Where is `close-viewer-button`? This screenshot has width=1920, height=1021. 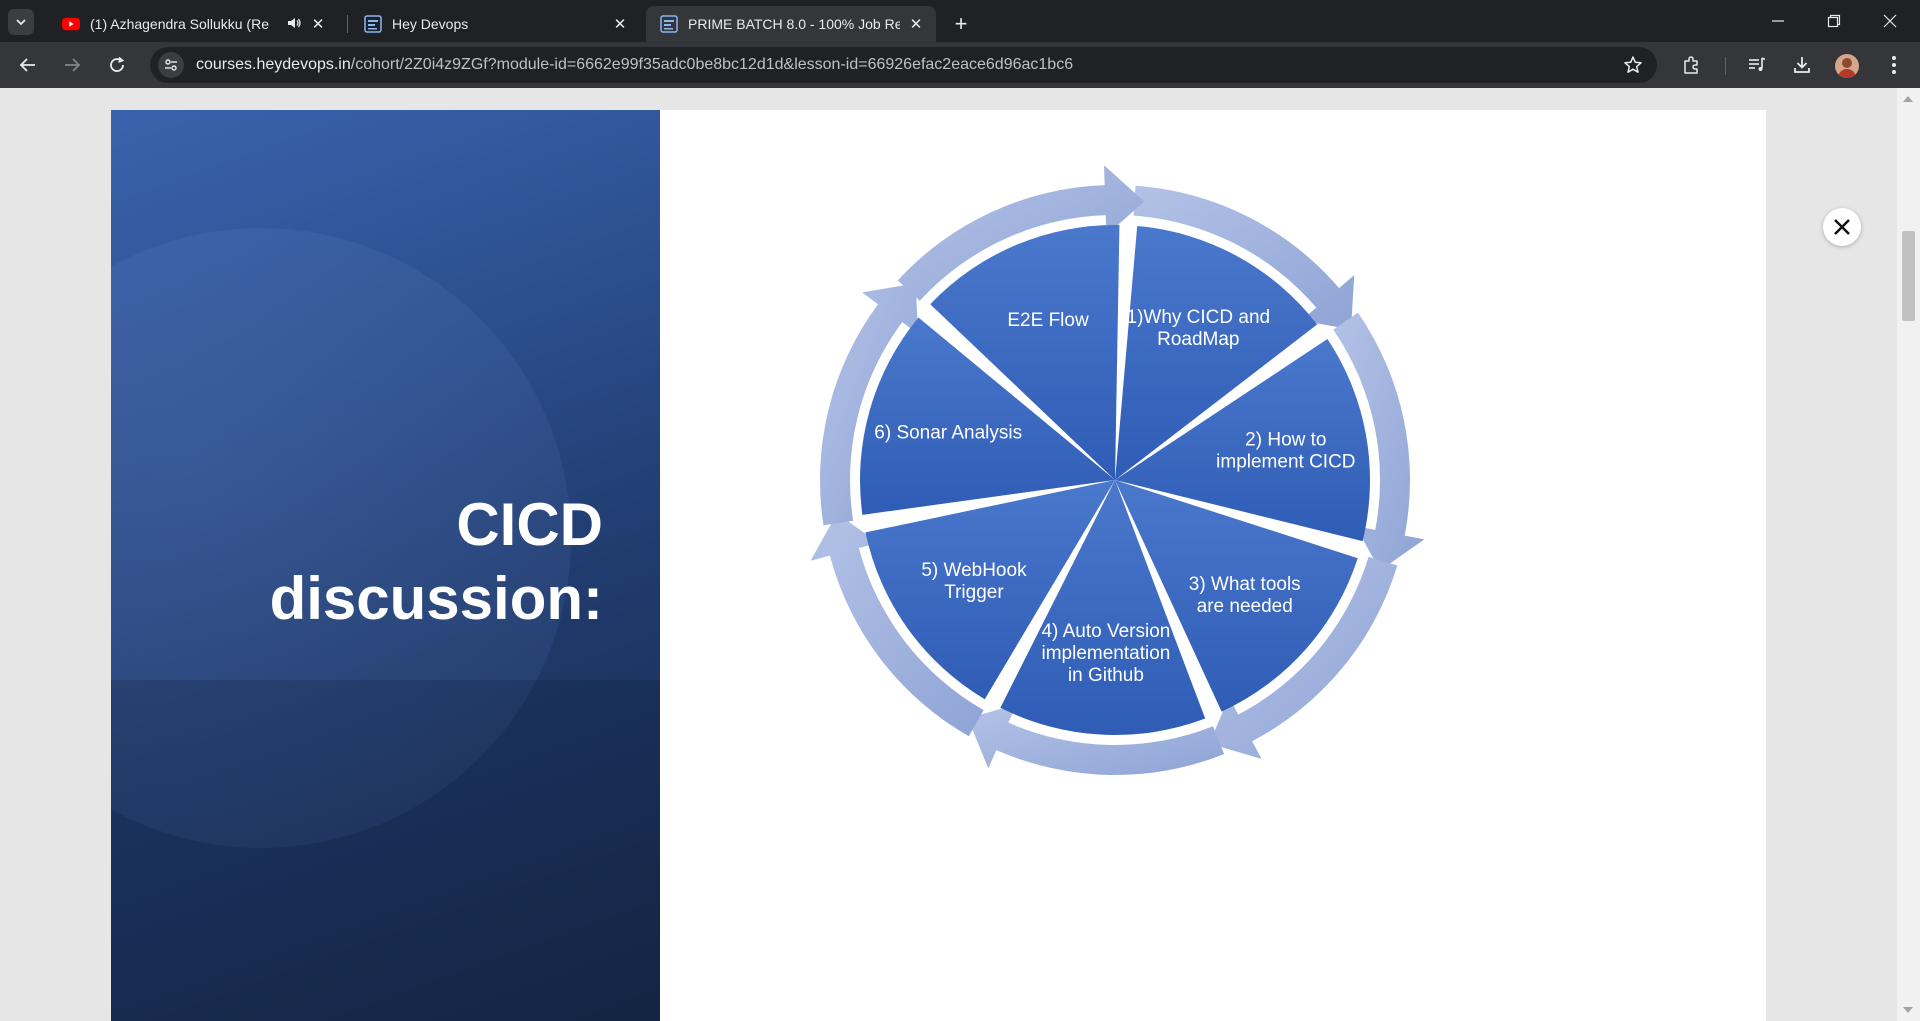 close-viewer-button is located at coordinates (1842, 227).